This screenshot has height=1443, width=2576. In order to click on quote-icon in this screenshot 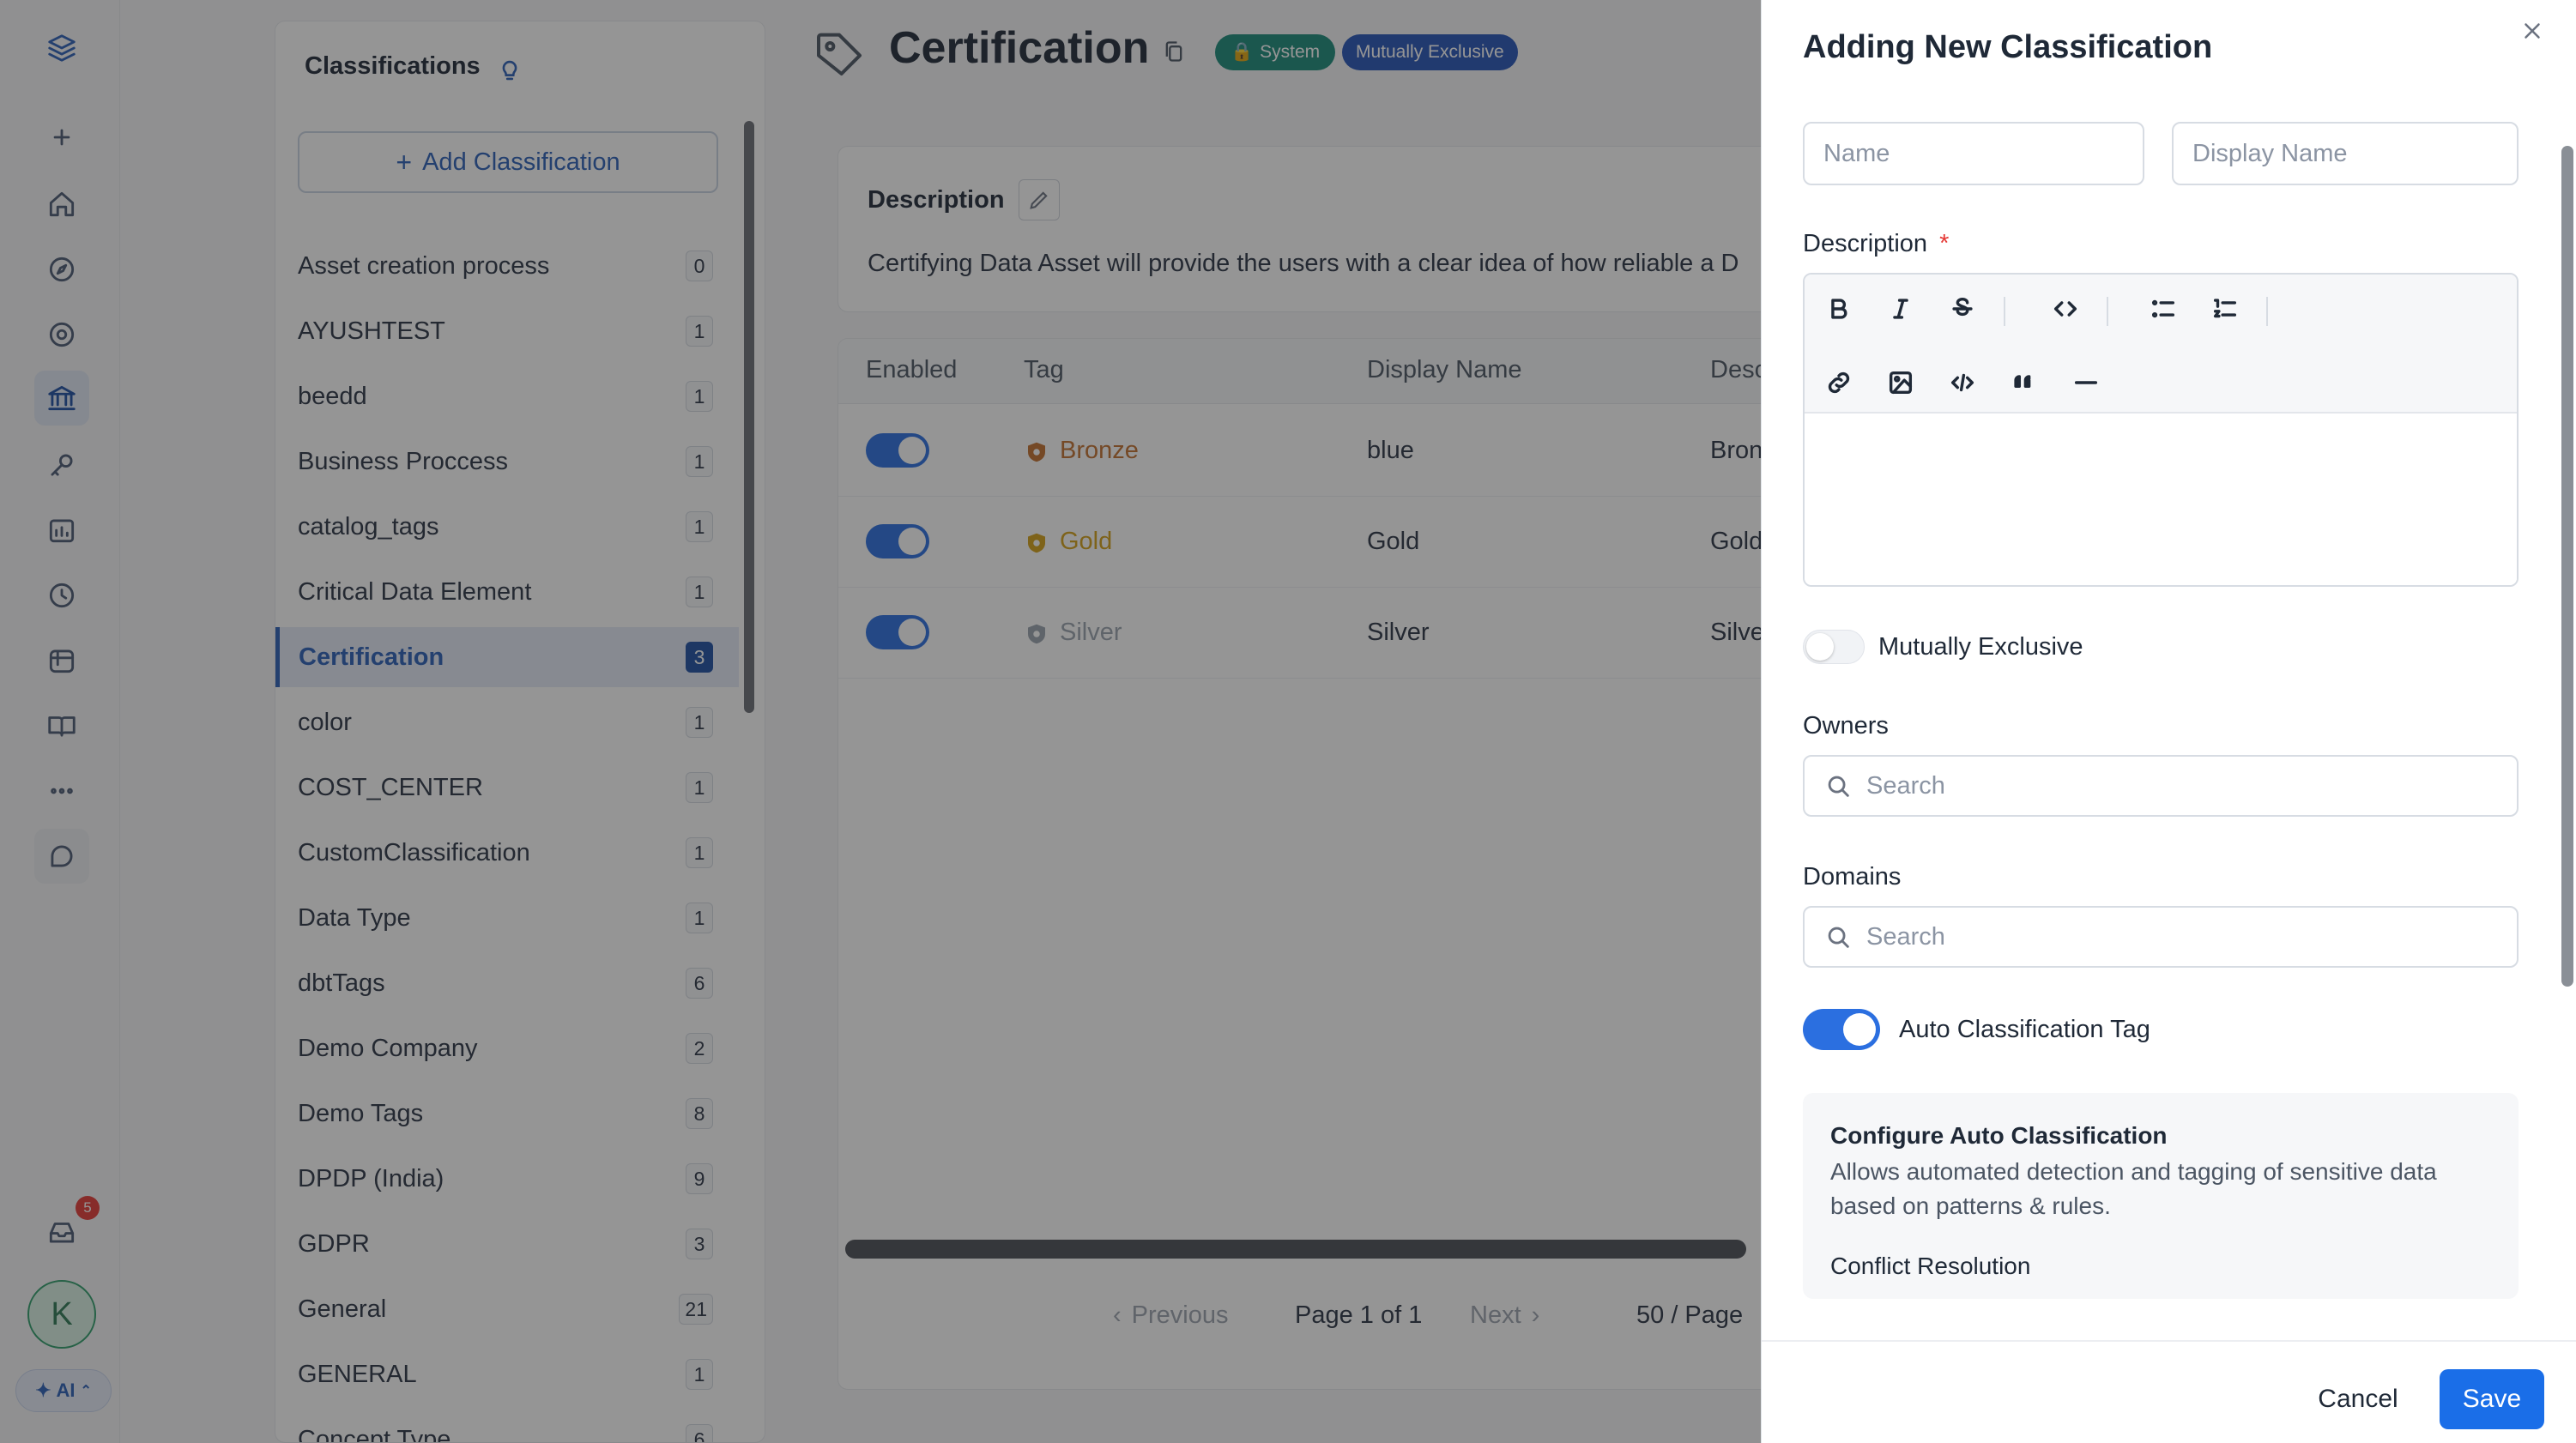, I will do `click(2024, 383)`.